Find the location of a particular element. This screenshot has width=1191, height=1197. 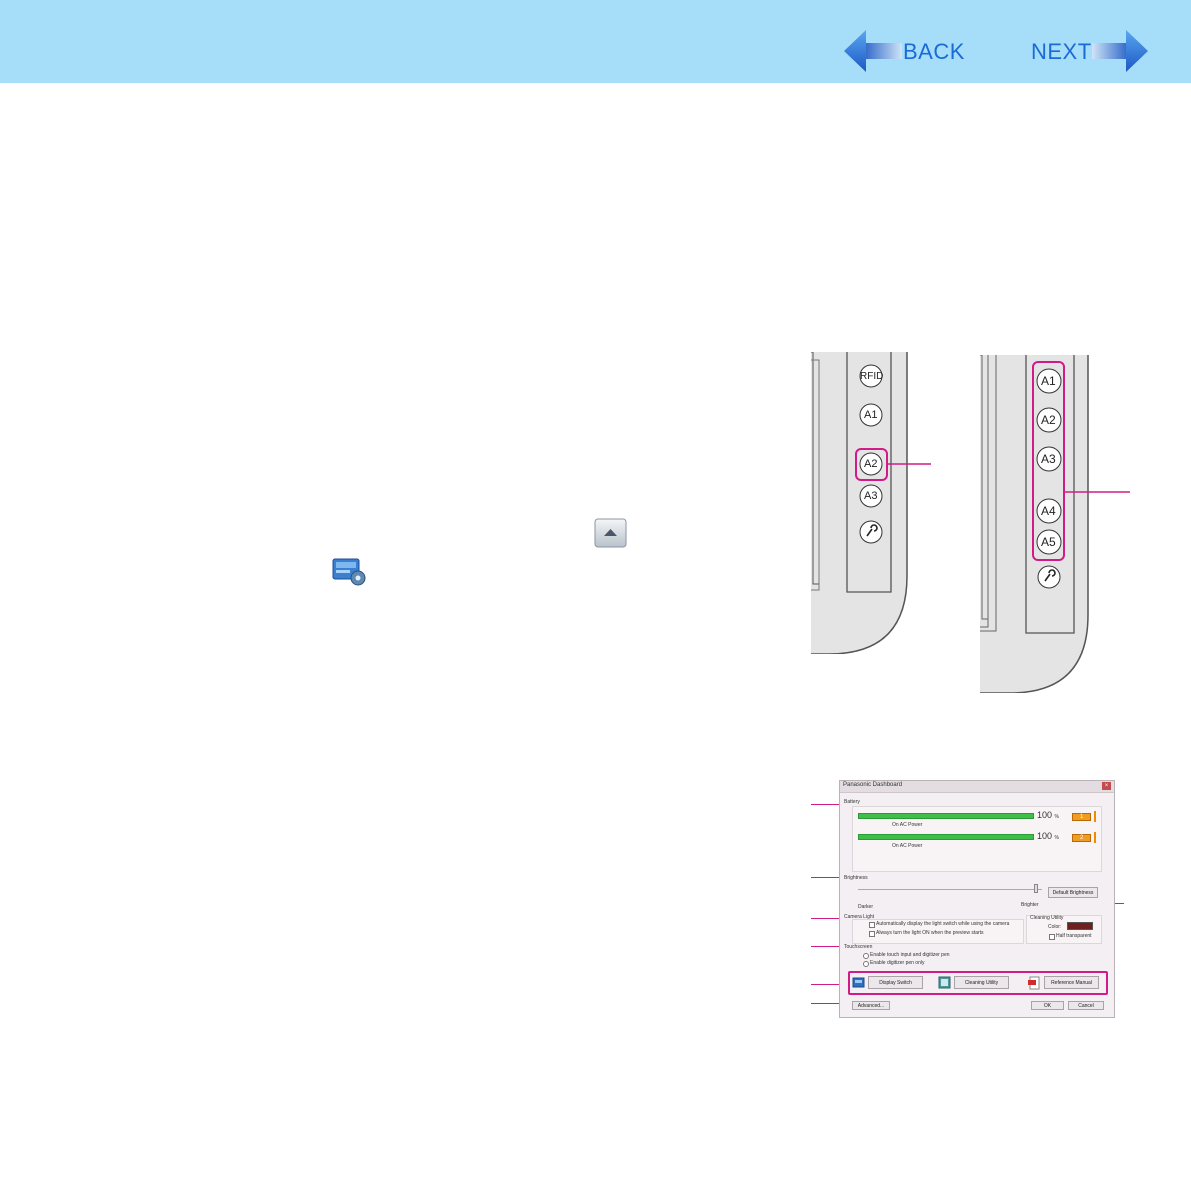

keypad-illustration-right: A1 A2 A3 A4 A5 is located at coordinates (1055, 524).